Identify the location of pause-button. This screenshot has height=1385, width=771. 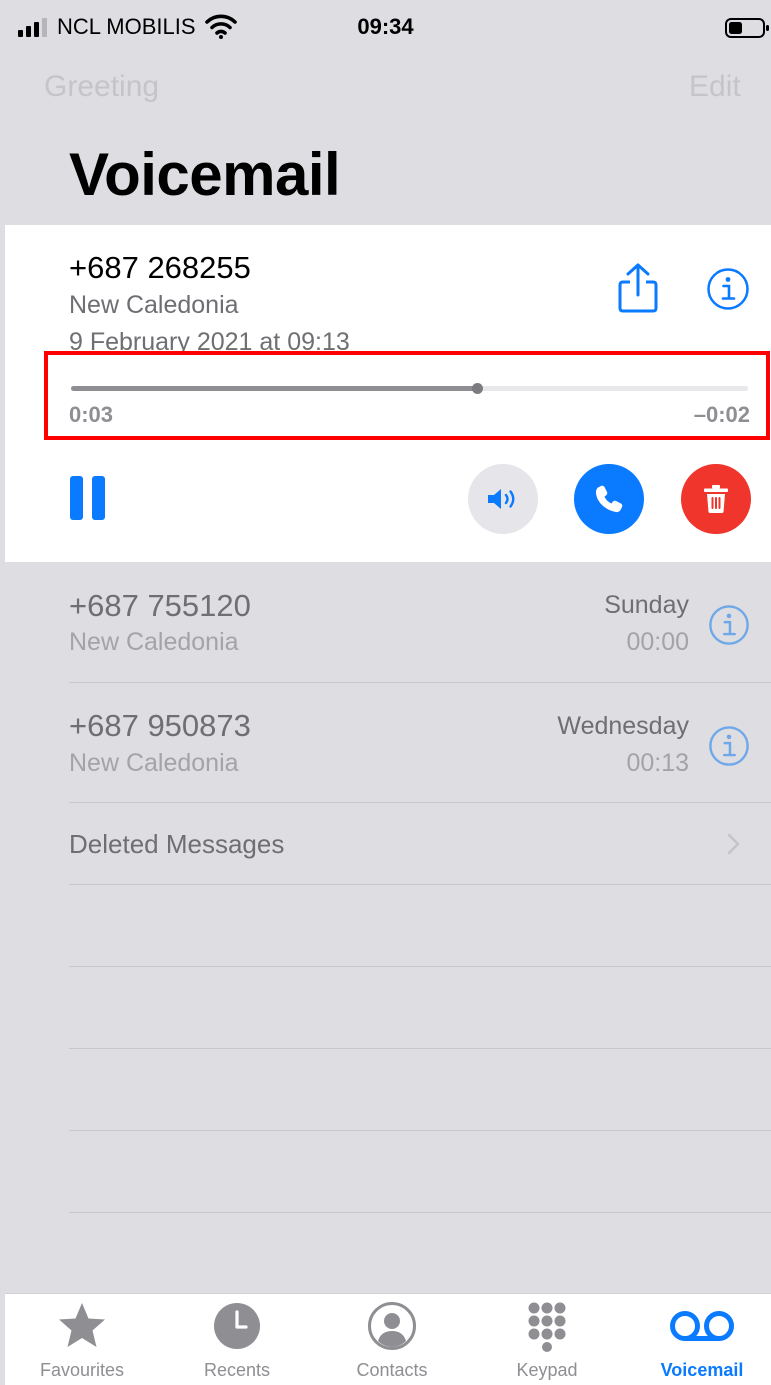
(88, 498).